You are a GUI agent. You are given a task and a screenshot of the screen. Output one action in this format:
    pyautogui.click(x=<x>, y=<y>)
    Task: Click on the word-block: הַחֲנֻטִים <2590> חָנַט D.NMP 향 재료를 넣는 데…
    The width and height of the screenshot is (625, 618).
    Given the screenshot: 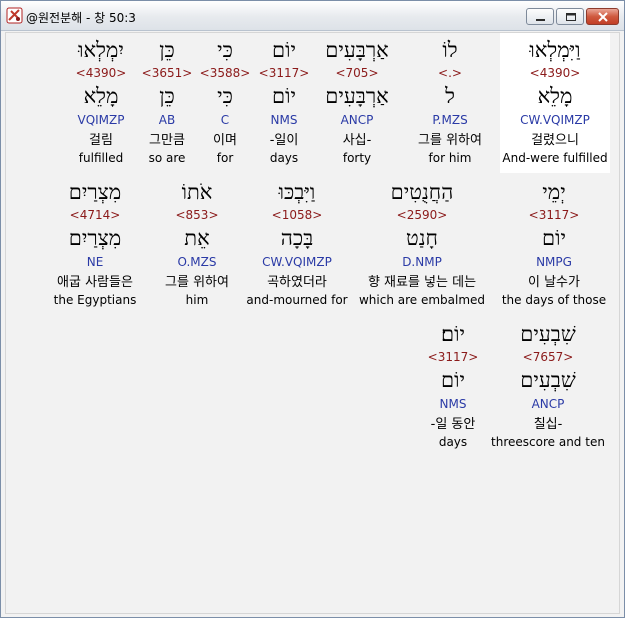 What is the action you would take?
    pyautogui.click(x=422, y=245)
    